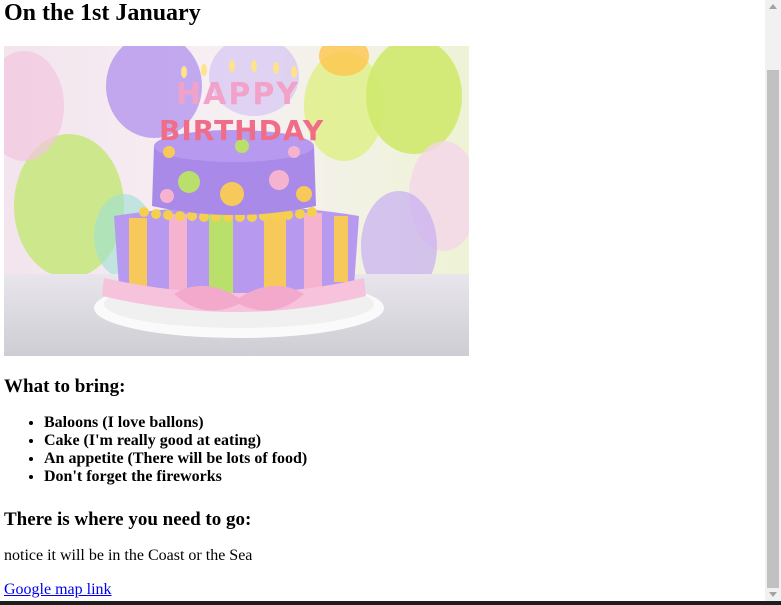 The height and width of the screenshot is (605, 781). I want to click on vertical-scrollbar, so click(773, 300).